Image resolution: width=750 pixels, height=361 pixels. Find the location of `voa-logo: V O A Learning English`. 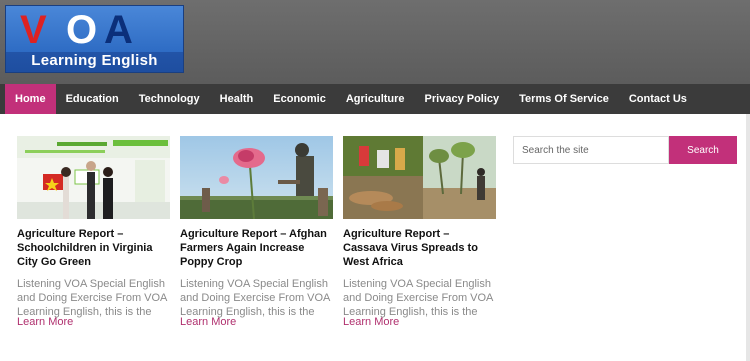

voa-logo: V O A Learning English is located at coordinates (94, 39).